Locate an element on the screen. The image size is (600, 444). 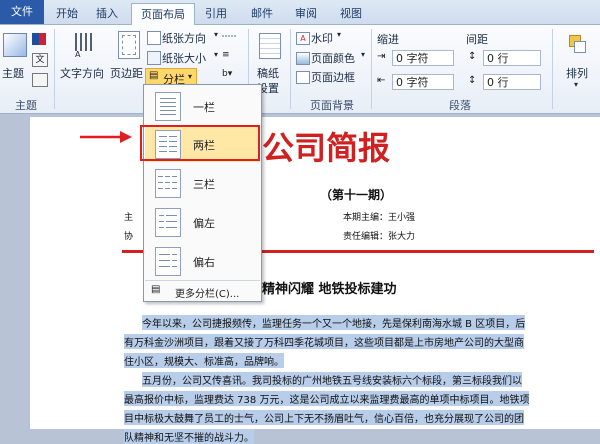
columns-option-label: 三栏 is located at coordinates (204, 184).